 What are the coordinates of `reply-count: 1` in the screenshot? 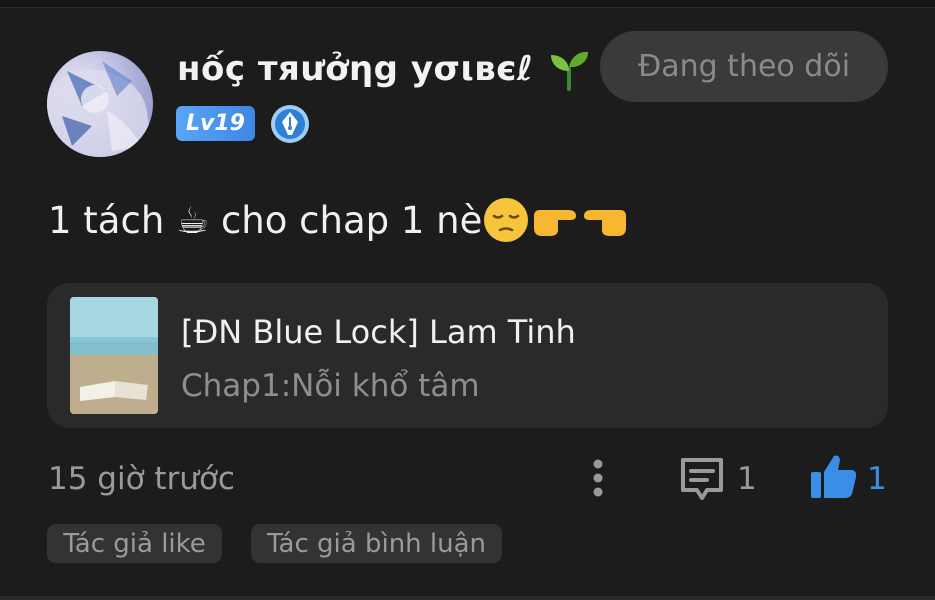 It's located at (747, 479).